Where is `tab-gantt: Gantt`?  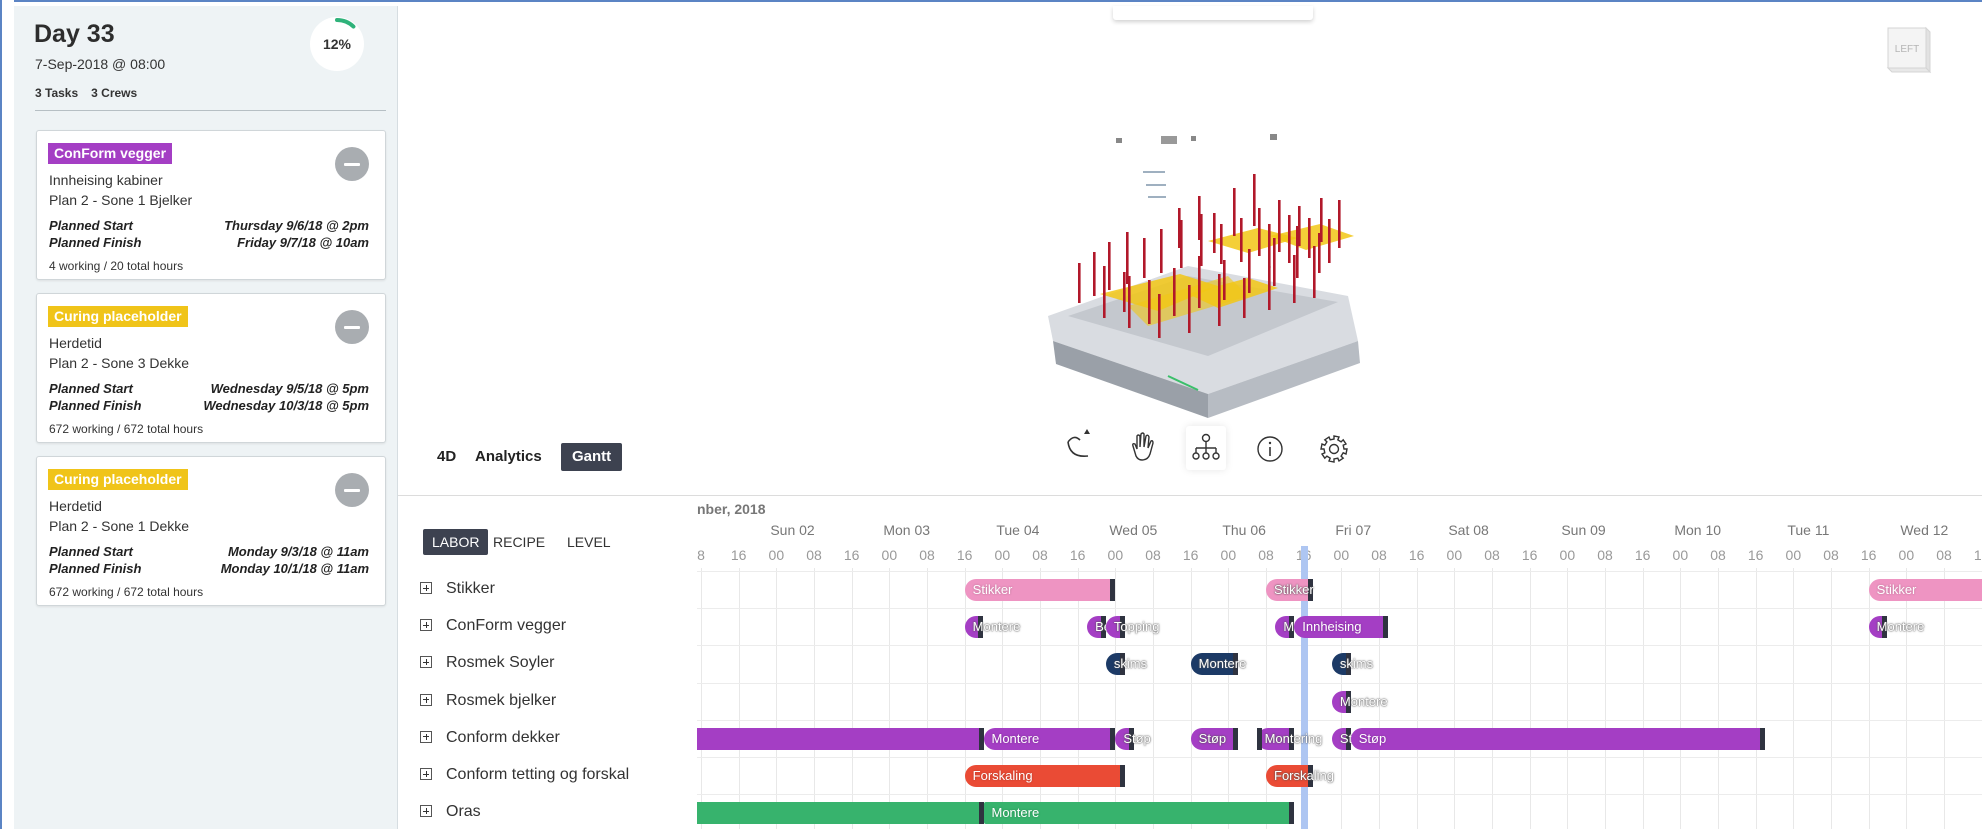 tab-gantt: Gantt is located at coordinates (592, 457).